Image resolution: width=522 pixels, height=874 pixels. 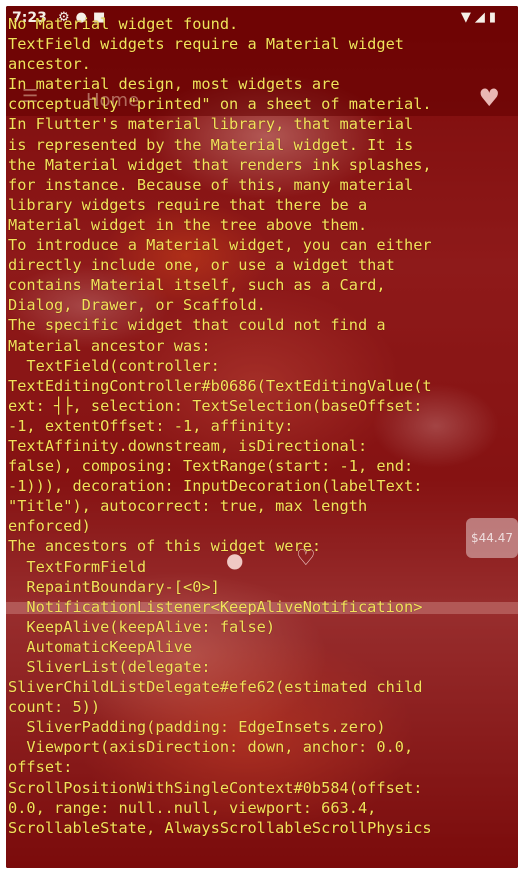 I want to click on error-line: "Title"), autocorrect: true, max length, so click(x=188, y=506).